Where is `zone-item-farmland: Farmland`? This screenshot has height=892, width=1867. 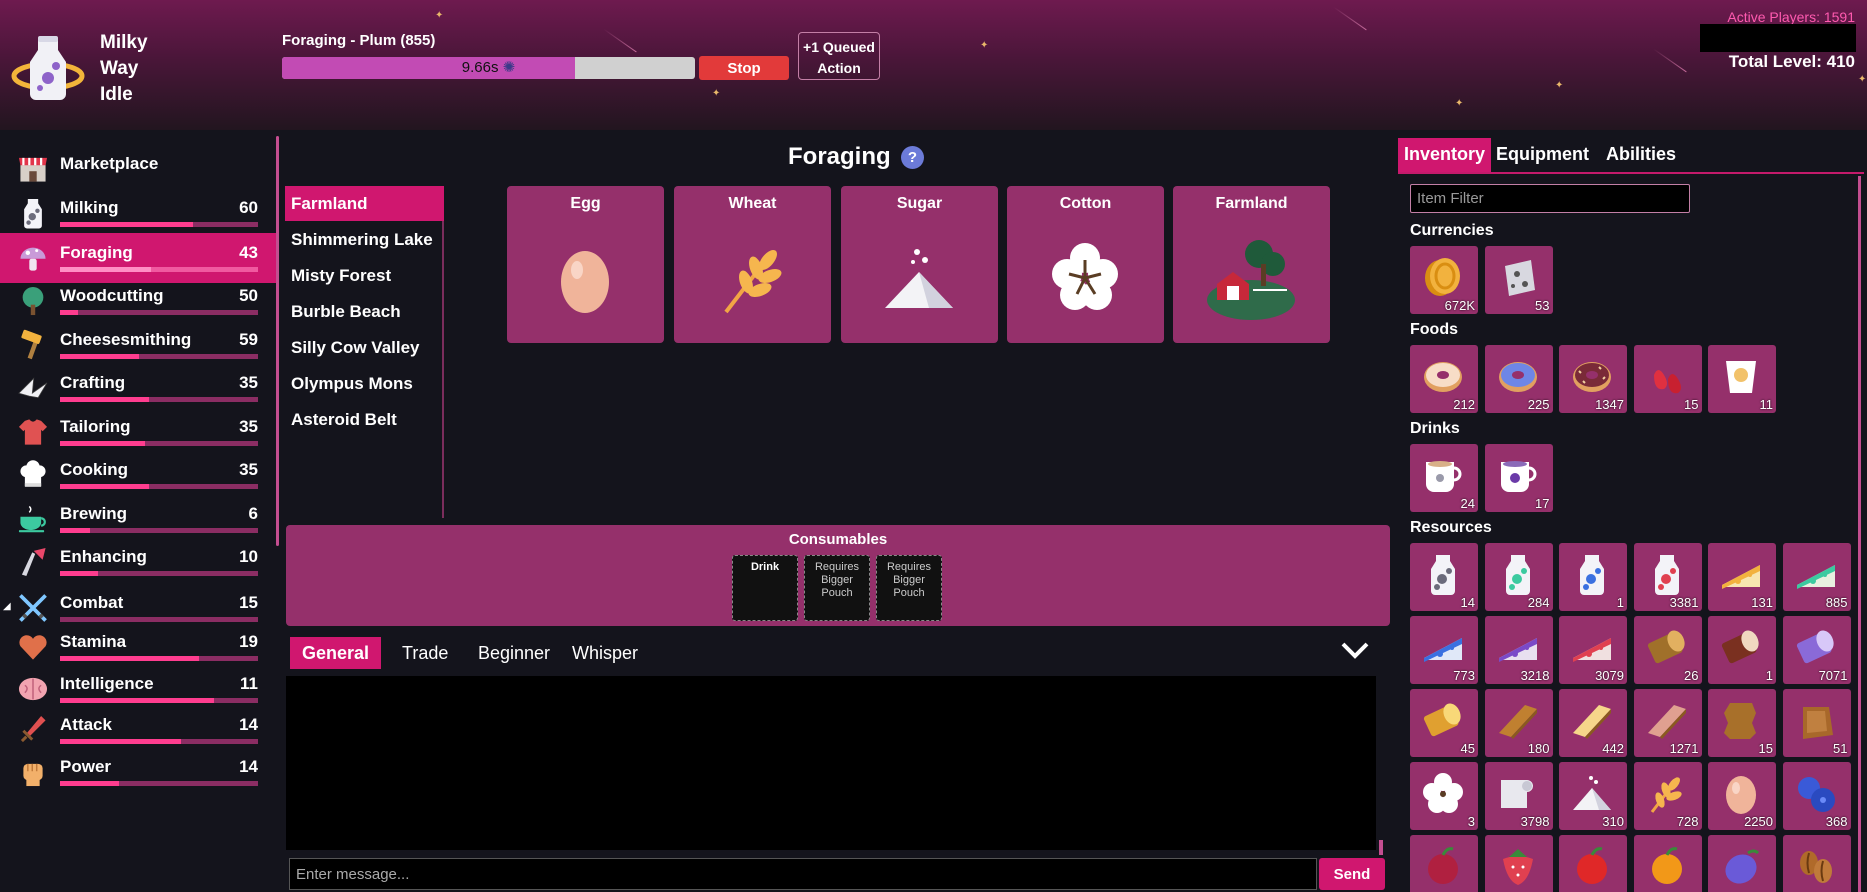 zone-item-farmland: Farmland is located at coordinates (364, 203).